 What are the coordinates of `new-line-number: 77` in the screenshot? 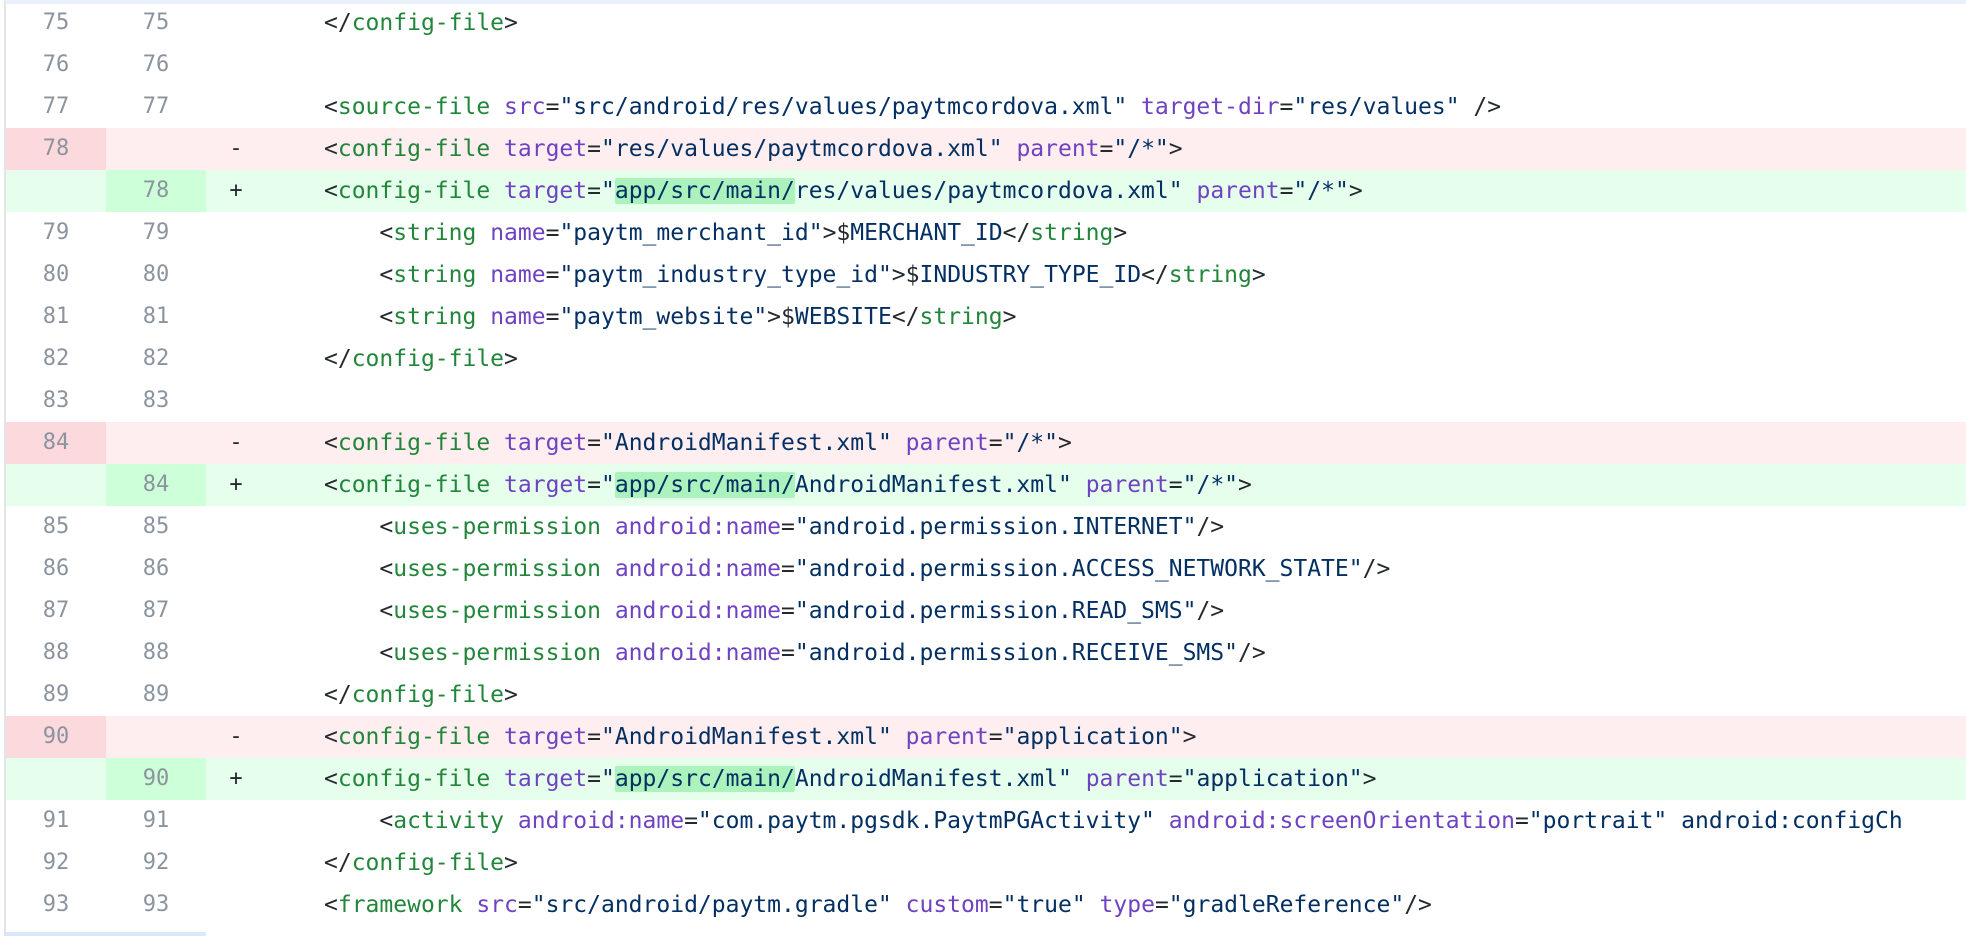 It's located at (156, 107).